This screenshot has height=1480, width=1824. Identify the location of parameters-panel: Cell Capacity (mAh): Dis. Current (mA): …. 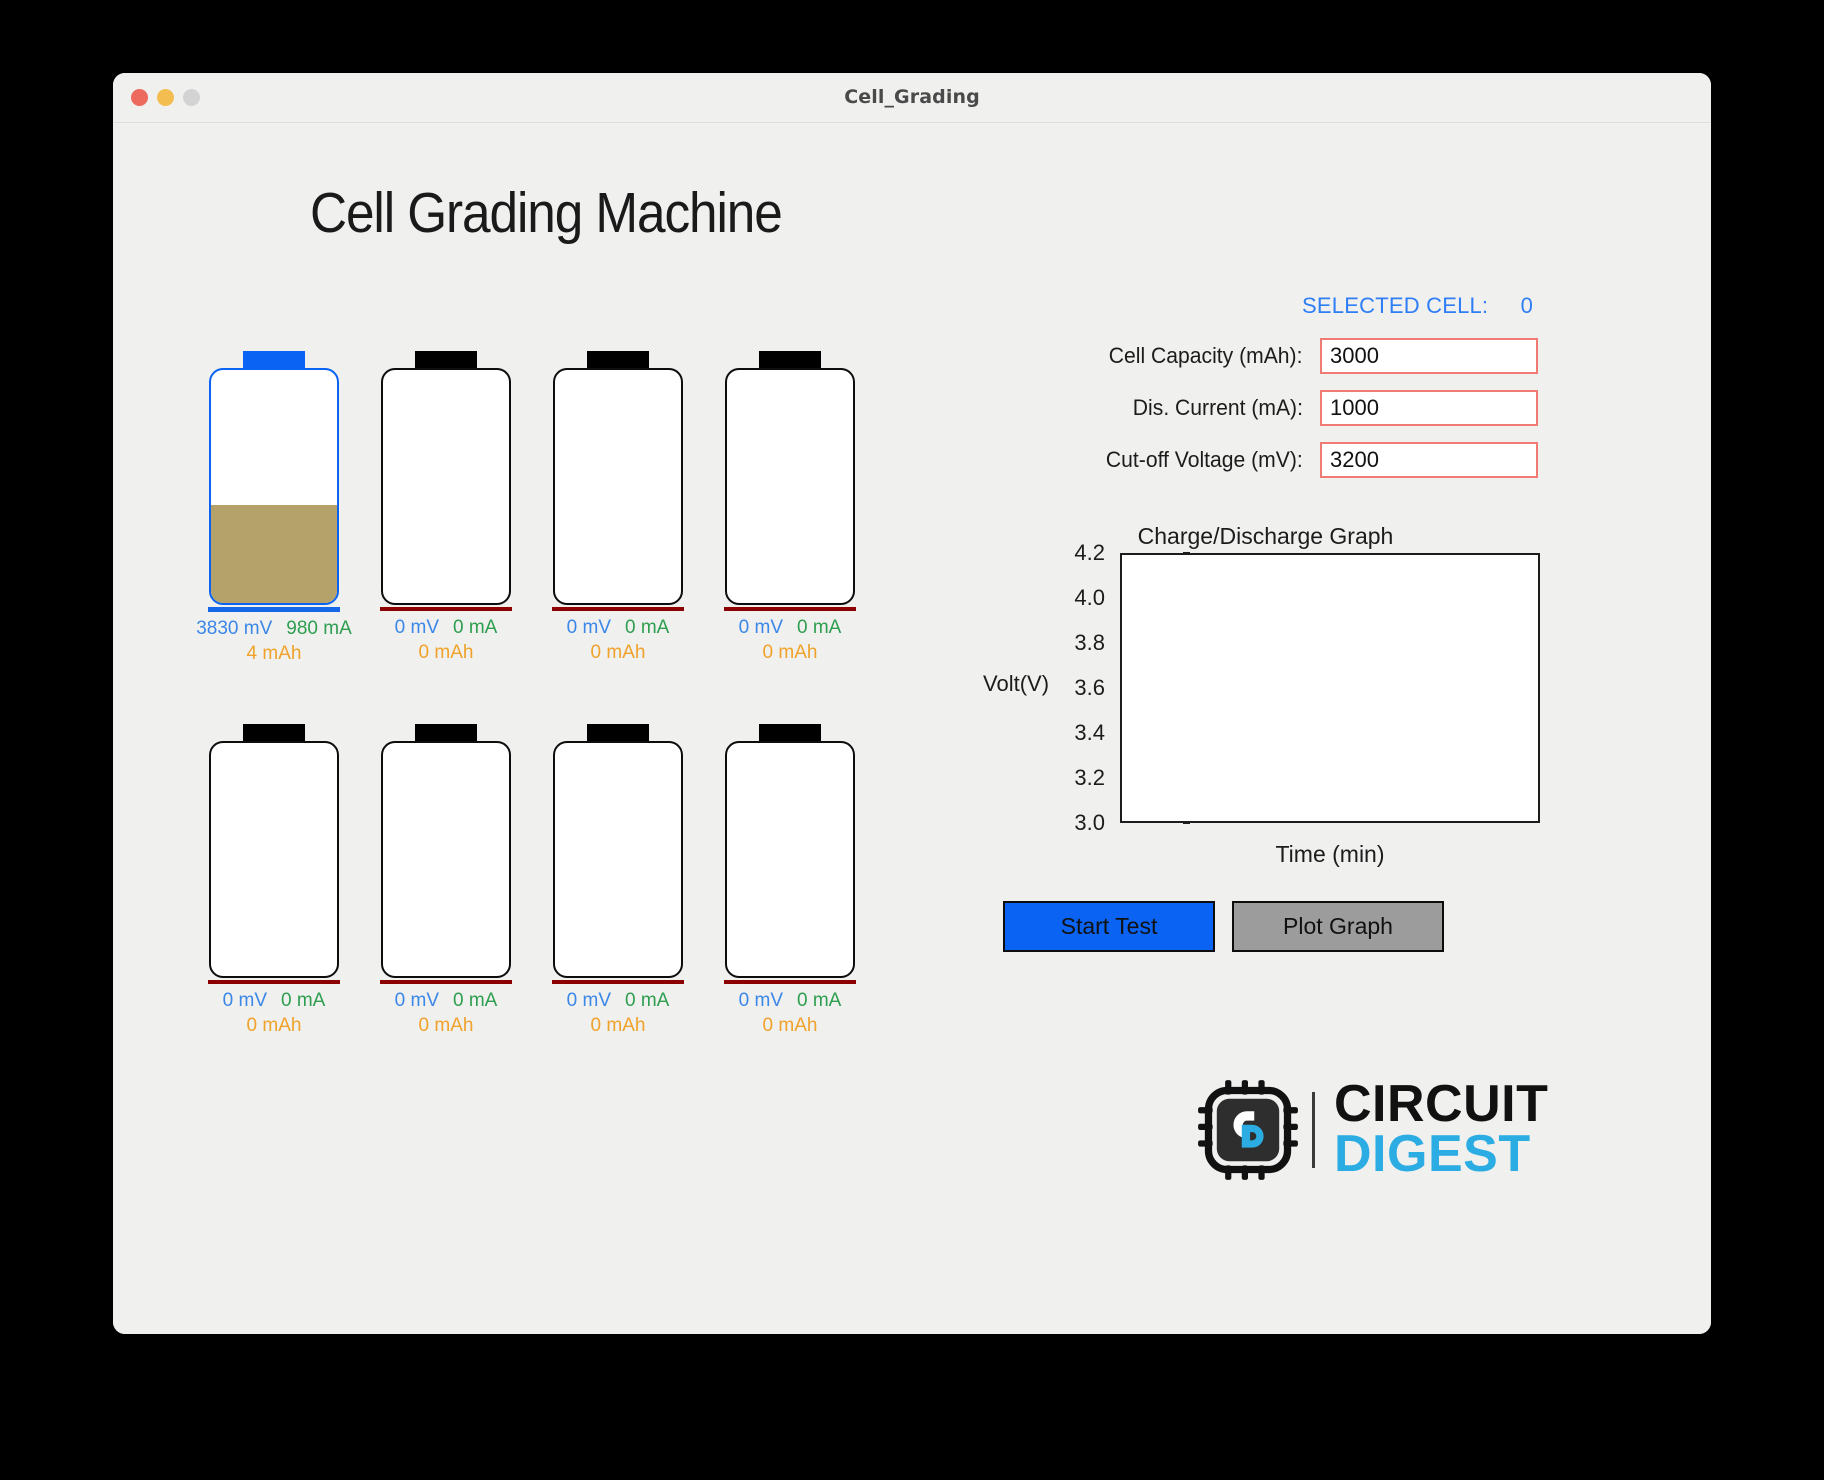
(1265, 416).